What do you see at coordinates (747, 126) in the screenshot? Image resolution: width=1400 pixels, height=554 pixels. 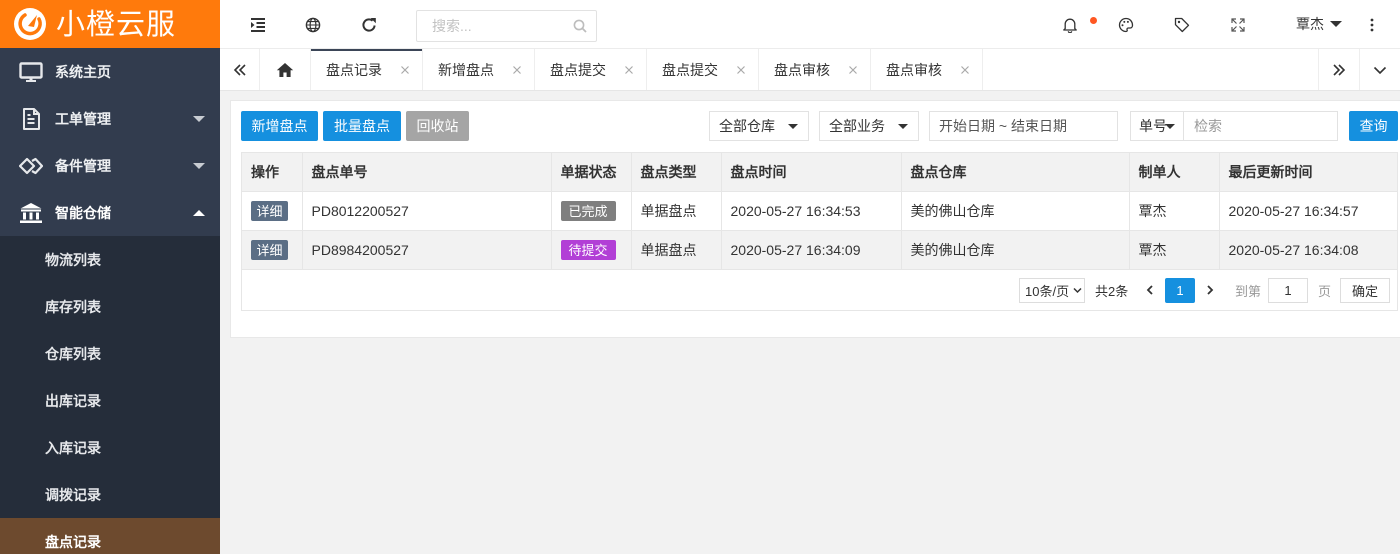 I see `warehouse-select-value: 全部仓库` at bounding box center [747, 126].